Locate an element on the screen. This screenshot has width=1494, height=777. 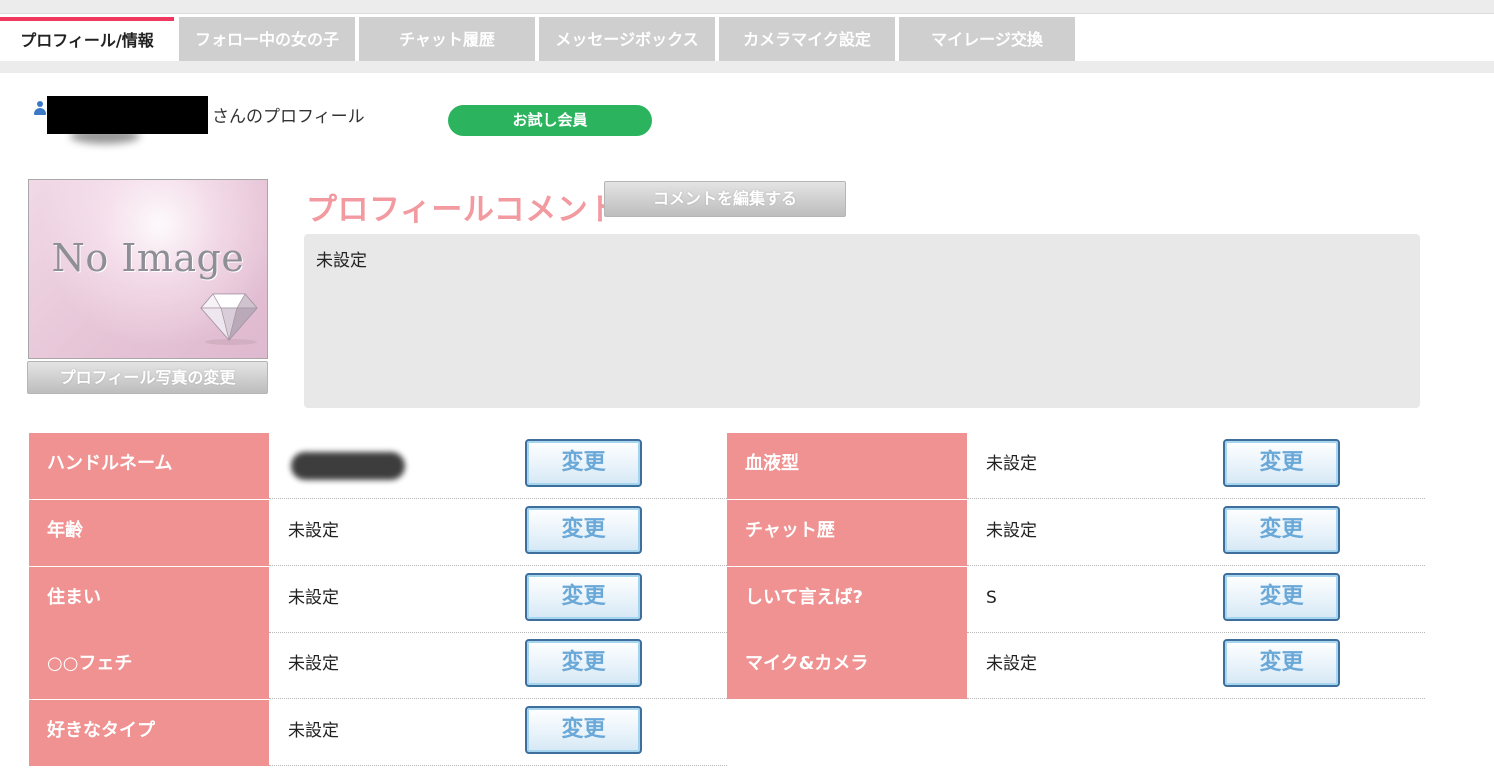
change-age-button: 変更 is located at coordinates (583, 530).